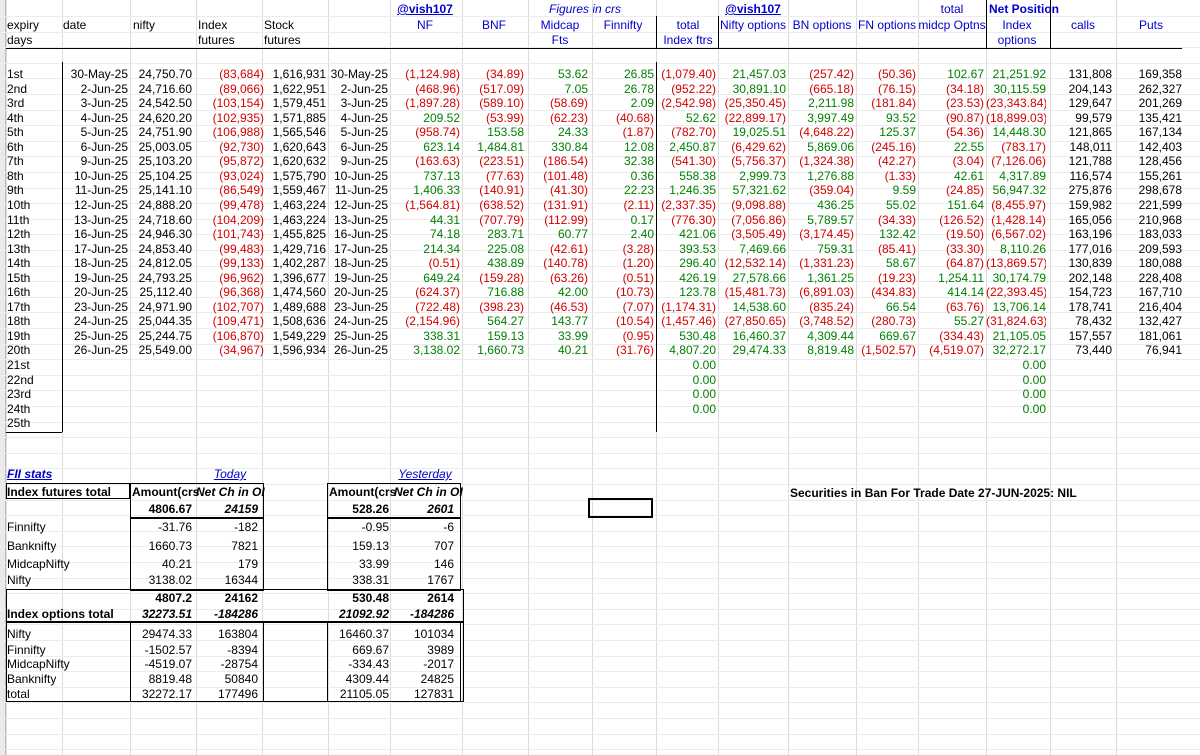 The width and height of the screenshot is (1200, 755). Describe the element at coordinates (1091, 147) in the screenshot. I see `cell-calls: 148,011` at that location.